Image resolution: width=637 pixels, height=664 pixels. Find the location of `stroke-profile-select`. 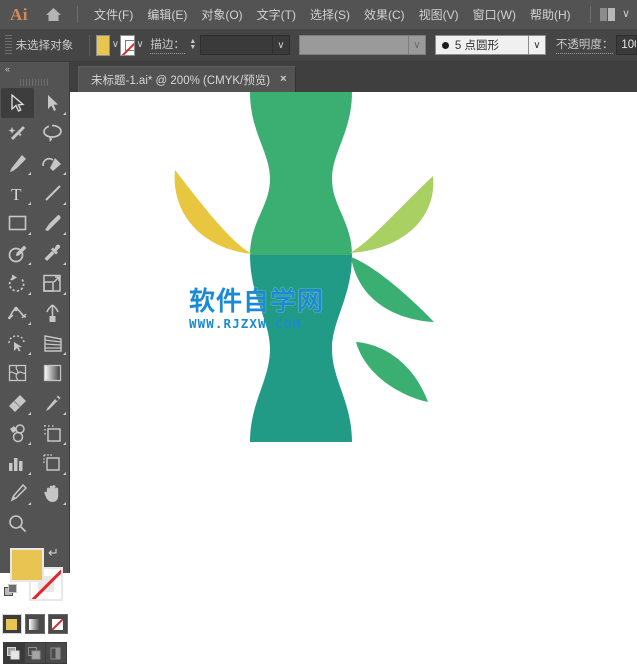

stroke-profile-select is located at coordinates (353, 45).